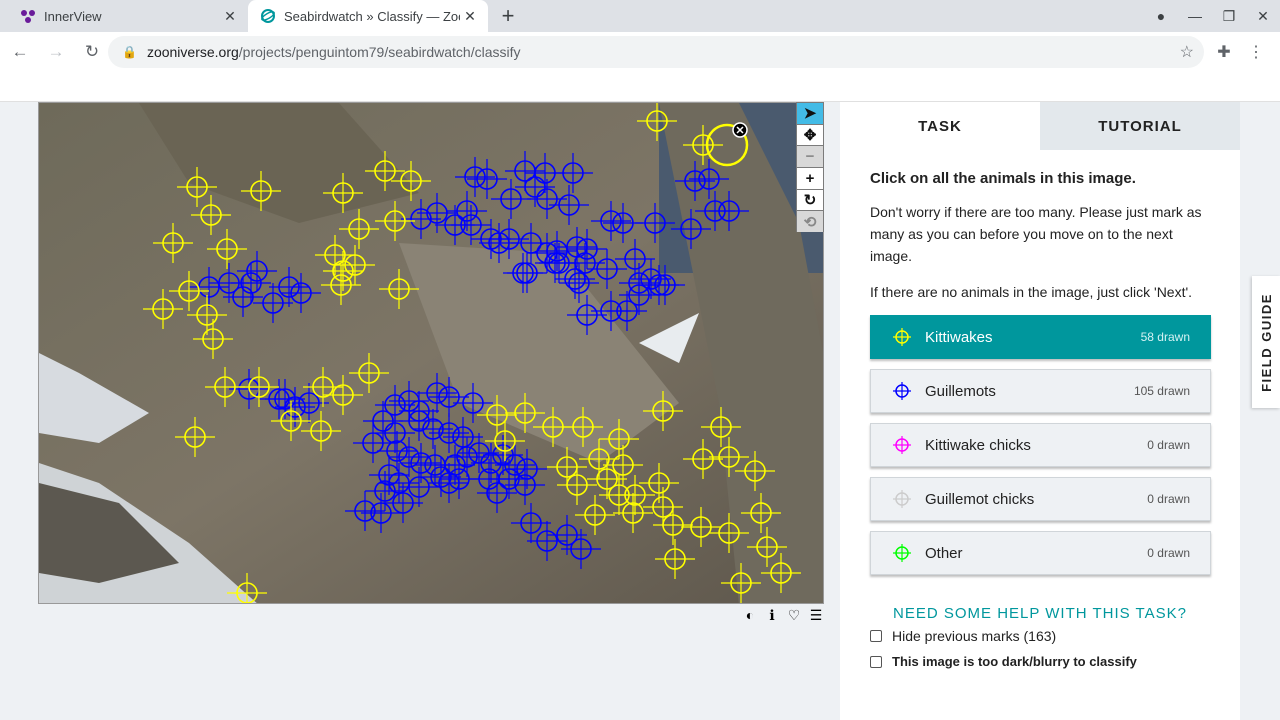 This screenshot has width=1280, height=720. I want to click on rotate-icon: ↻, so click(810, 200).